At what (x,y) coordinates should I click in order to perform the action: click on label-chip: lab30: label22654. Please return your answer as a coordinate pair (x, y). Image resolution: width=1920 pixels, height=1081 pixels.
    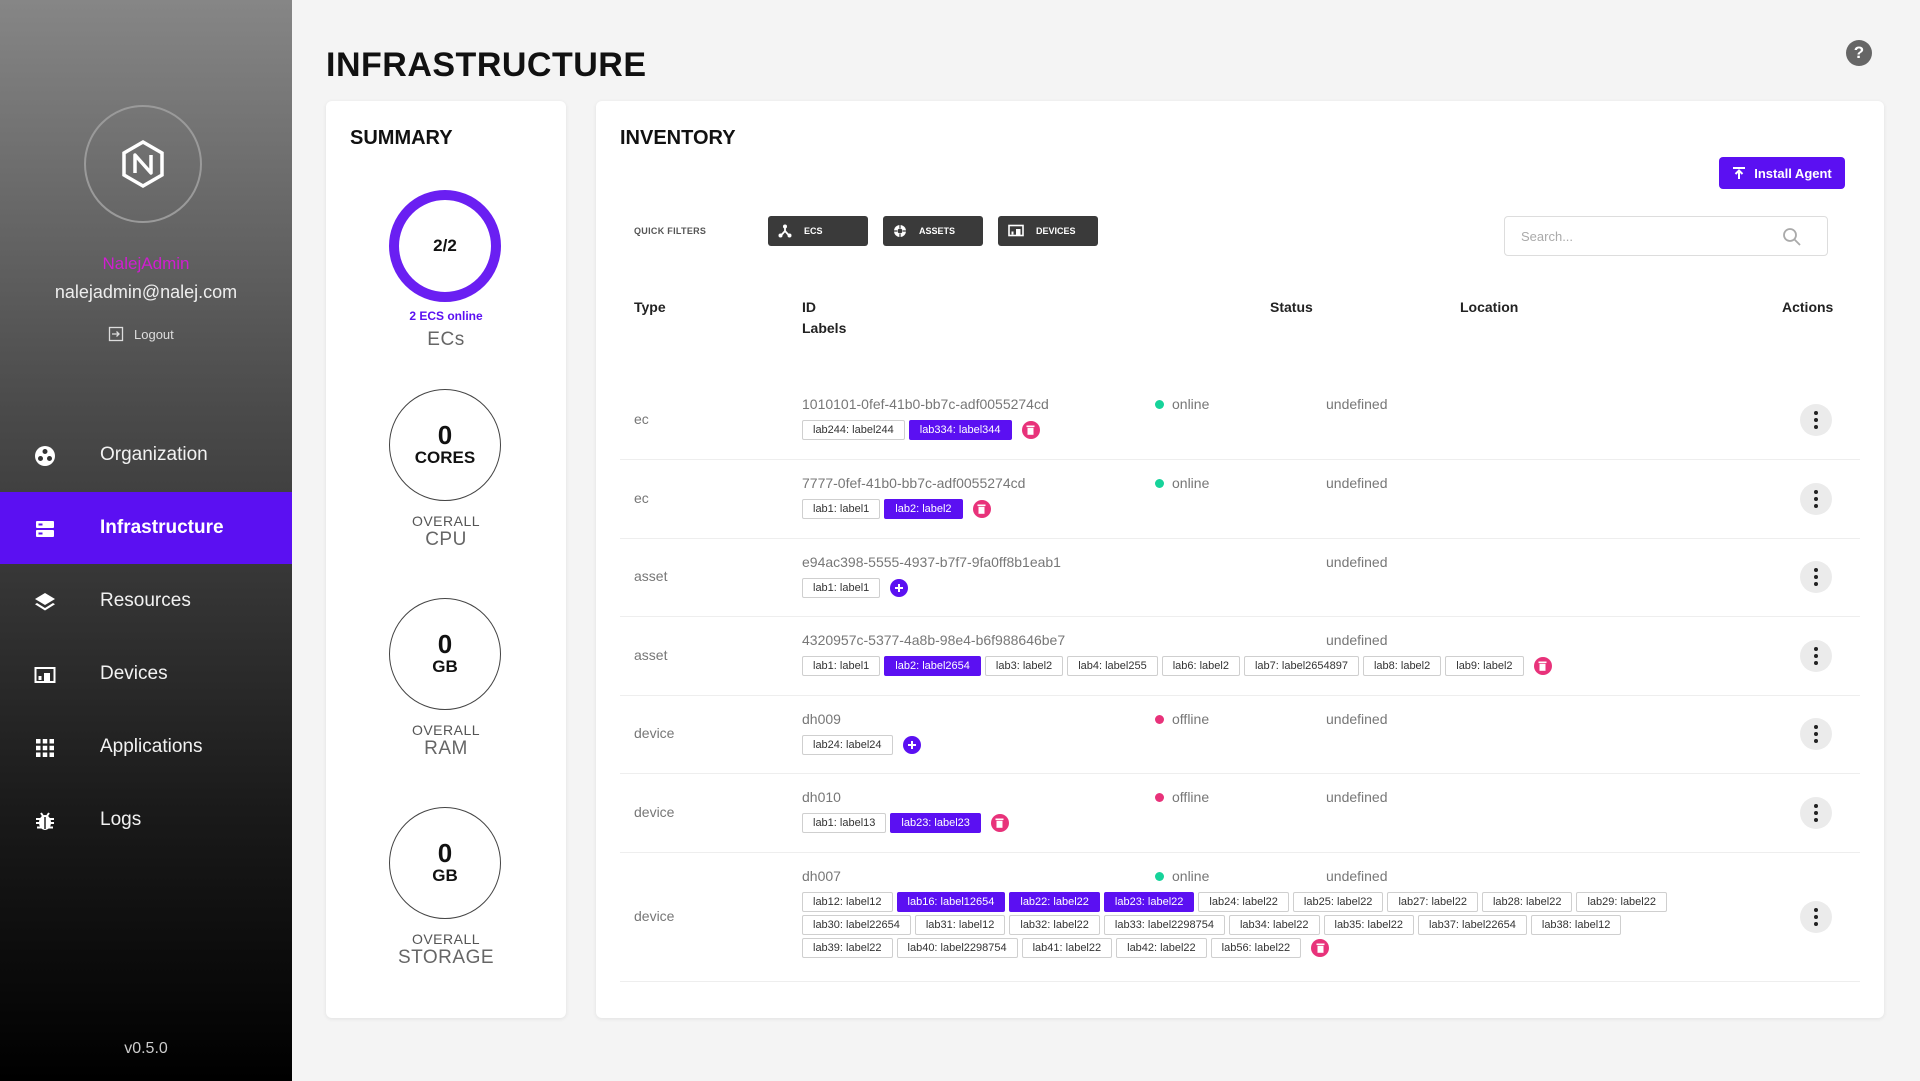
    Looking at the image, I should click on (856, 925).